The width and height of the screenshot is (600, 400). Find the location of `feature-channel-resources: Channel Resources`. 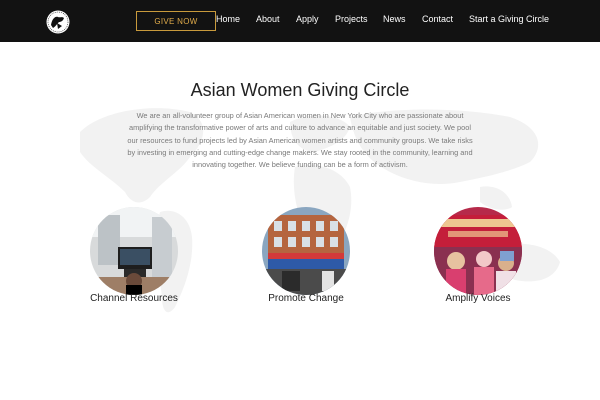

feature-channel-resources: Channel Resources is located at coordinates (134, 262).